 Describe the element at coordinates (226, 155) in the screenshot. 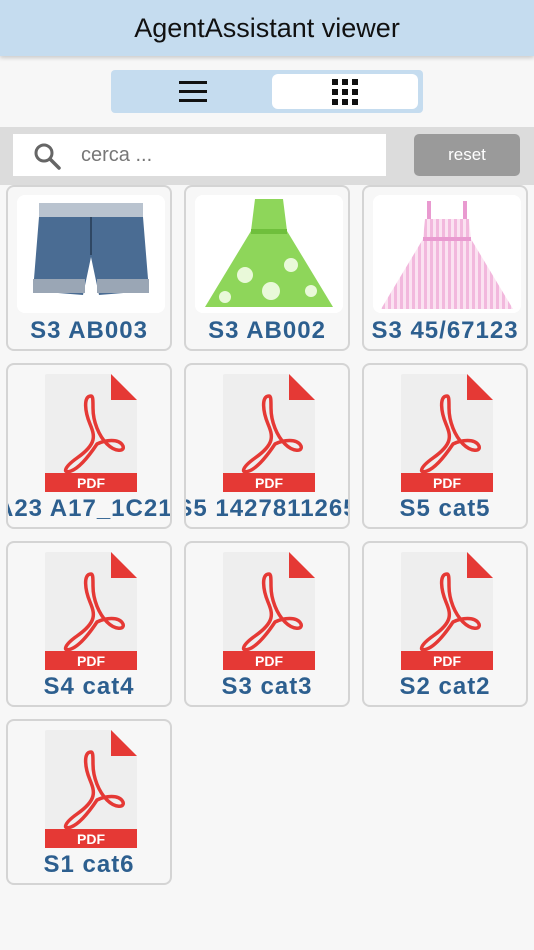

I see `search-input` at that location.